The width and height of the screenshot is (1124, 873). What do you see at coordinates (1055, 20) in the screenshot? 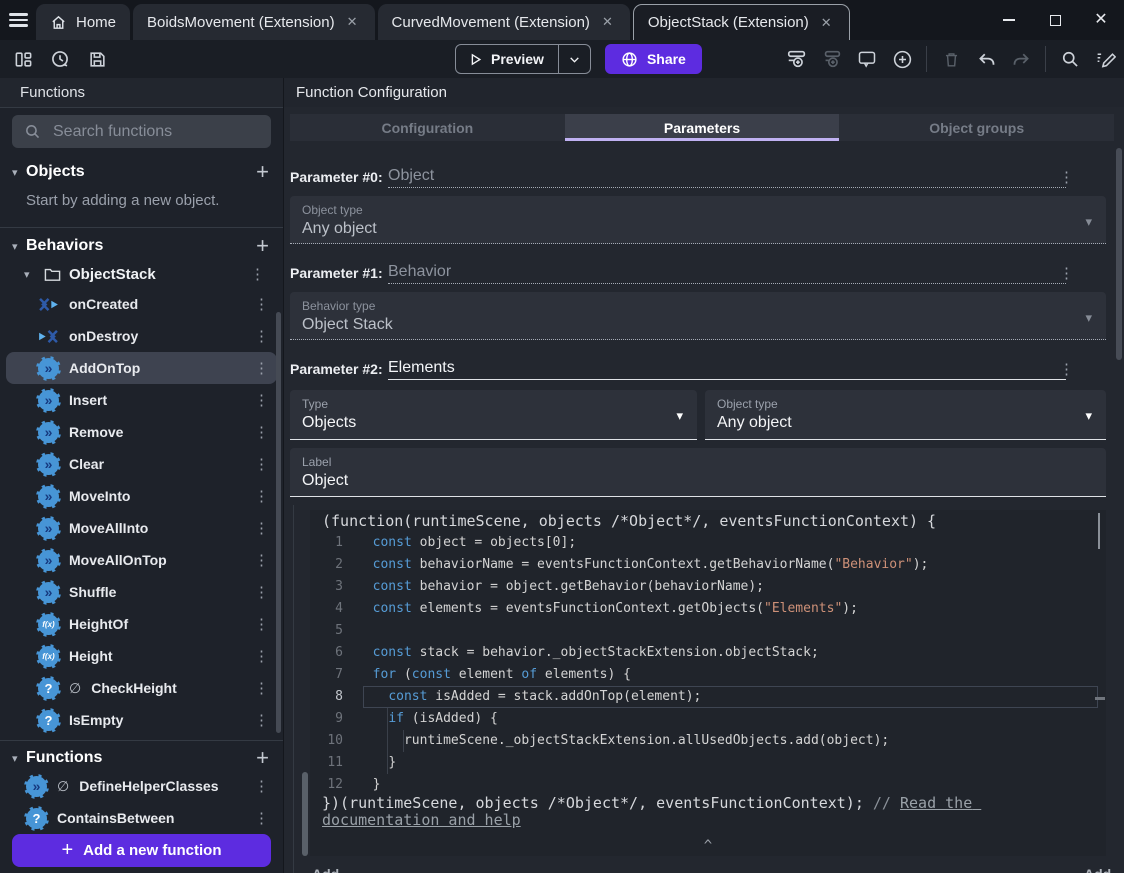
I see `maximize-button` at bounding box center [1055, 20].